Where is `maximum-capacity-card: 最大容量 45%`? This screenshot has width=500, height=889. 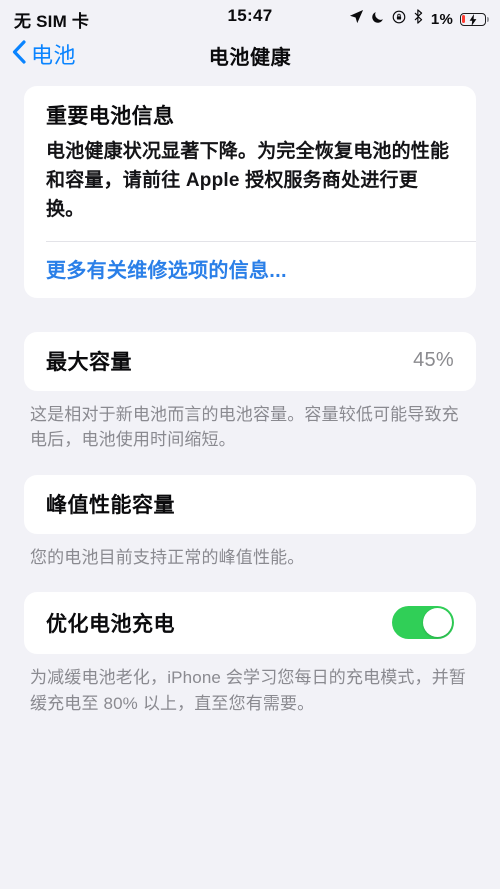 maximum-capacity-card: 最大容量 45% is located at coordinates (250, 361).